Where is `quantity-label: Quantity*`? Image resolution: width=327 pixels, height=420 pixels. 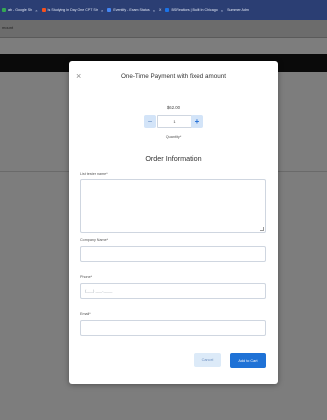
quantity-label: Quantity* is located at coordinates (173, 137).